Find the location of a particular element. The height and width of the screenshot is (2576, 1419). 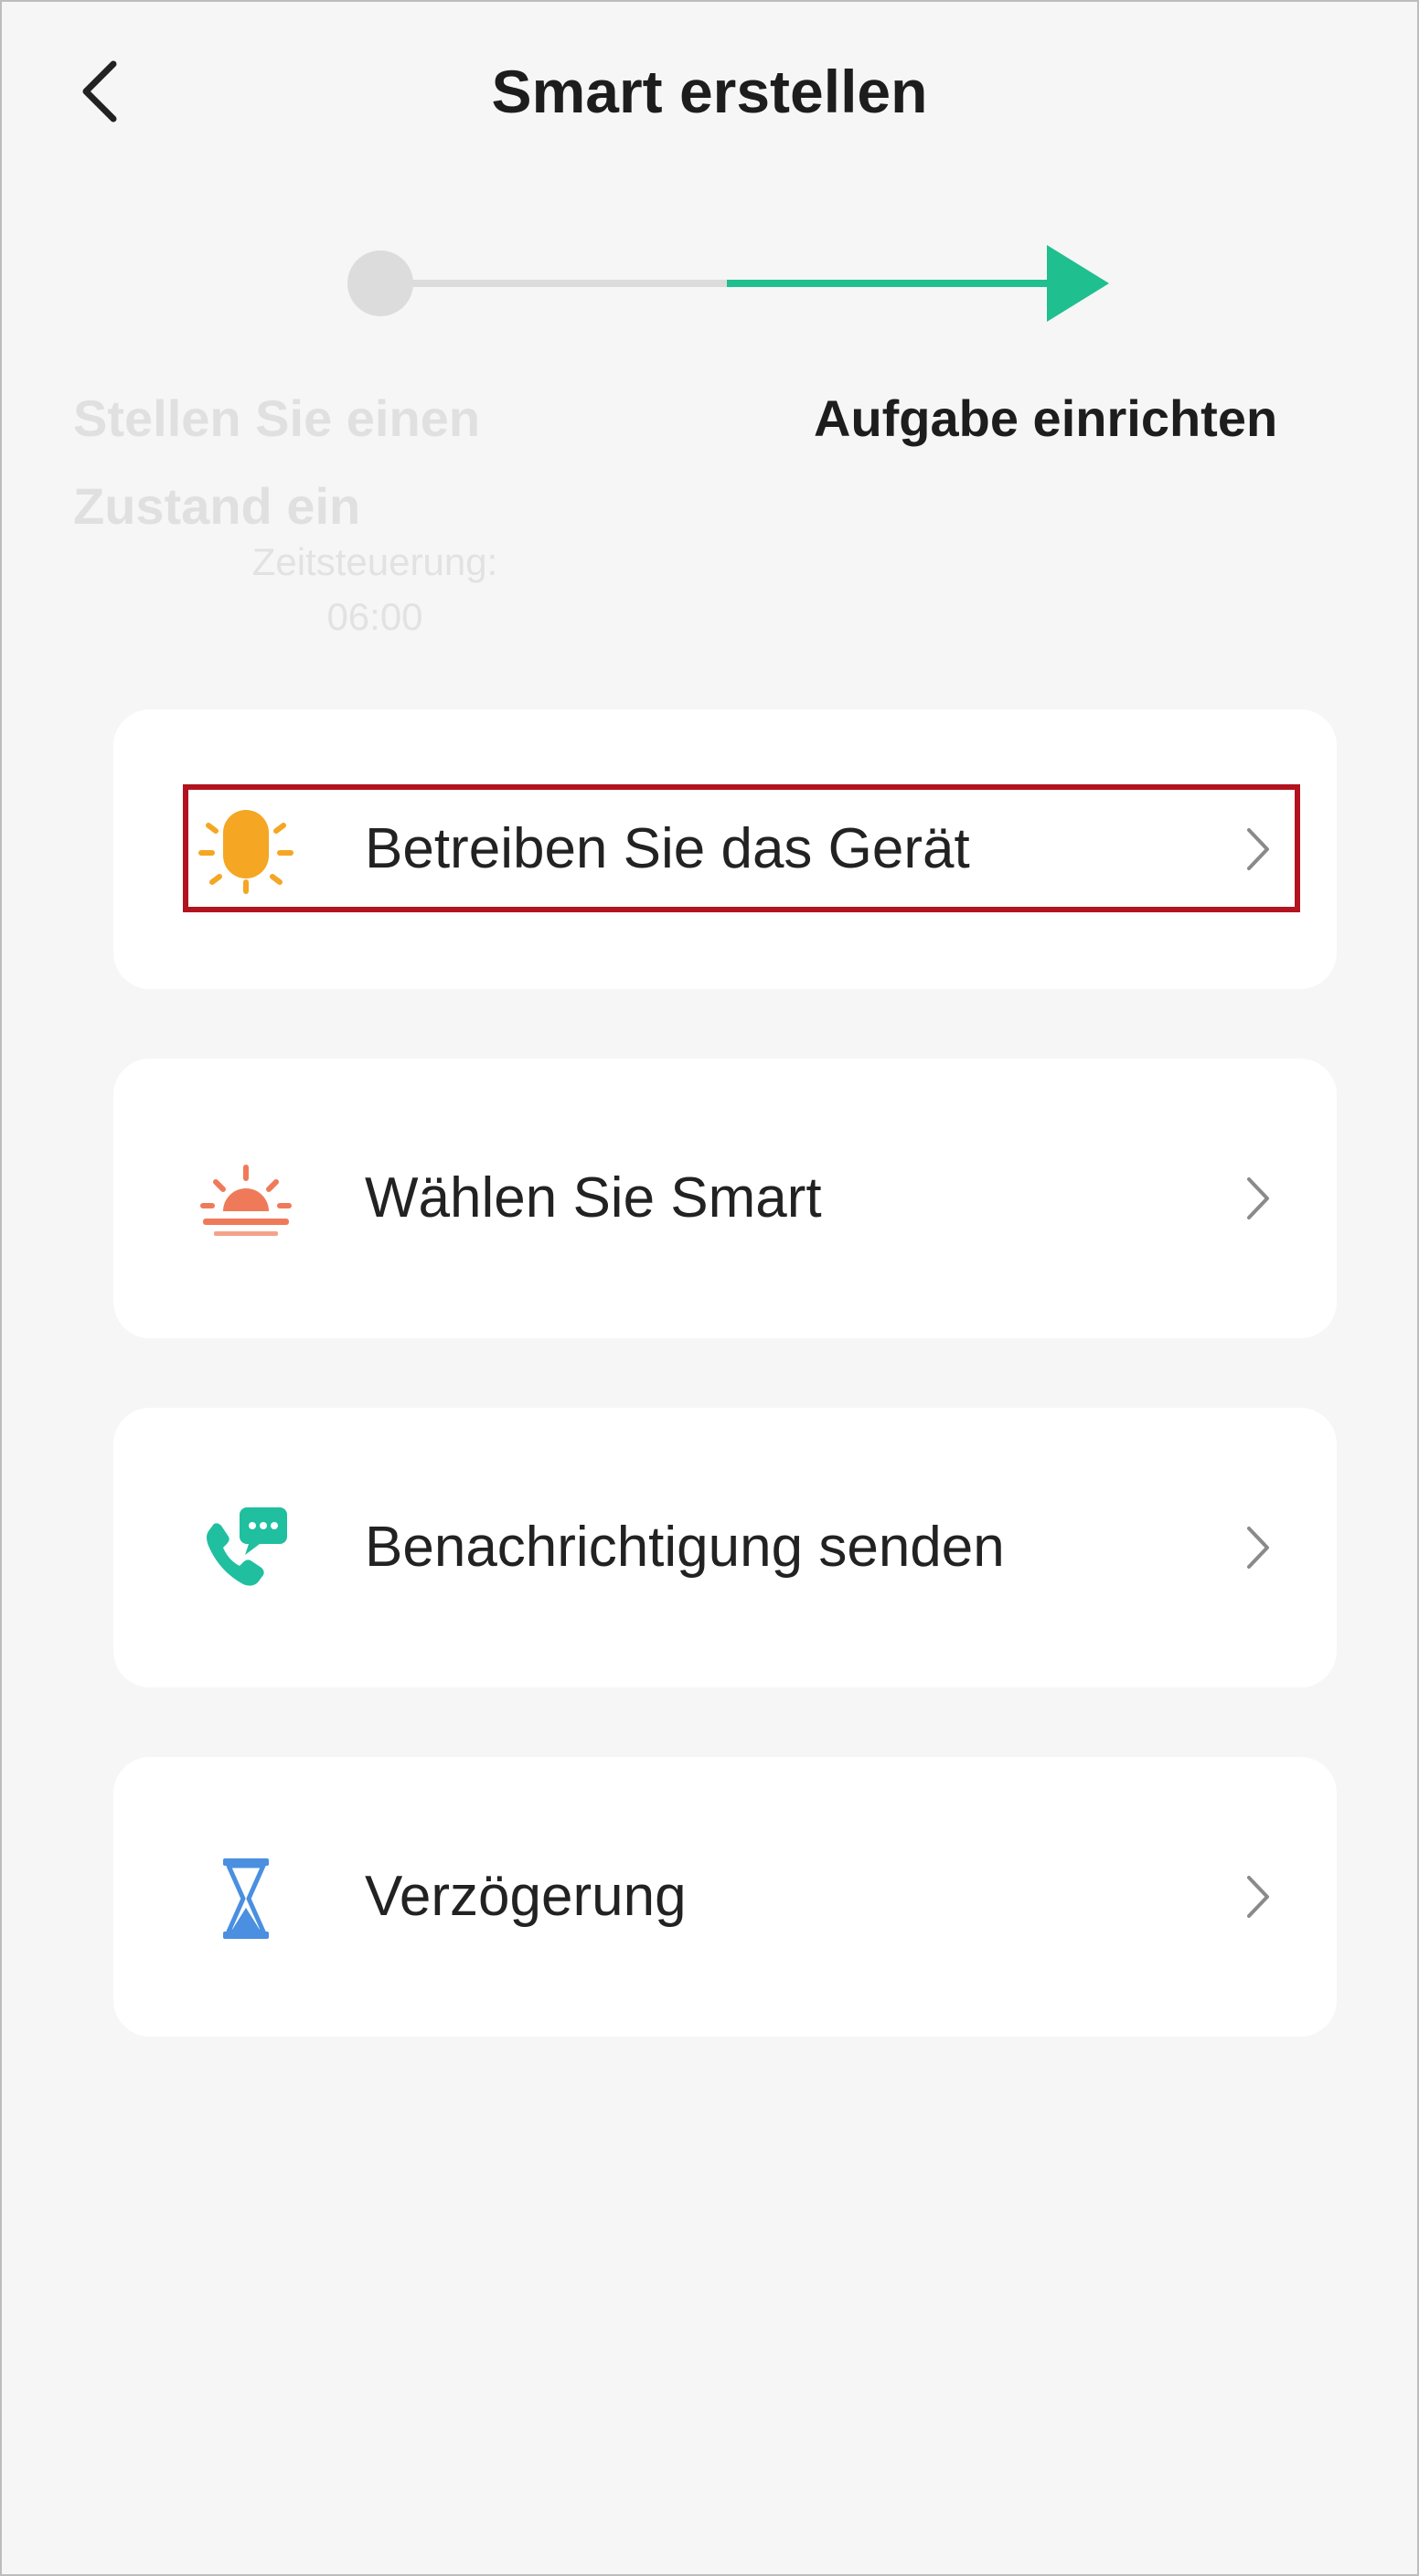

phone-message-icon is located at coordinates (246, 1549).